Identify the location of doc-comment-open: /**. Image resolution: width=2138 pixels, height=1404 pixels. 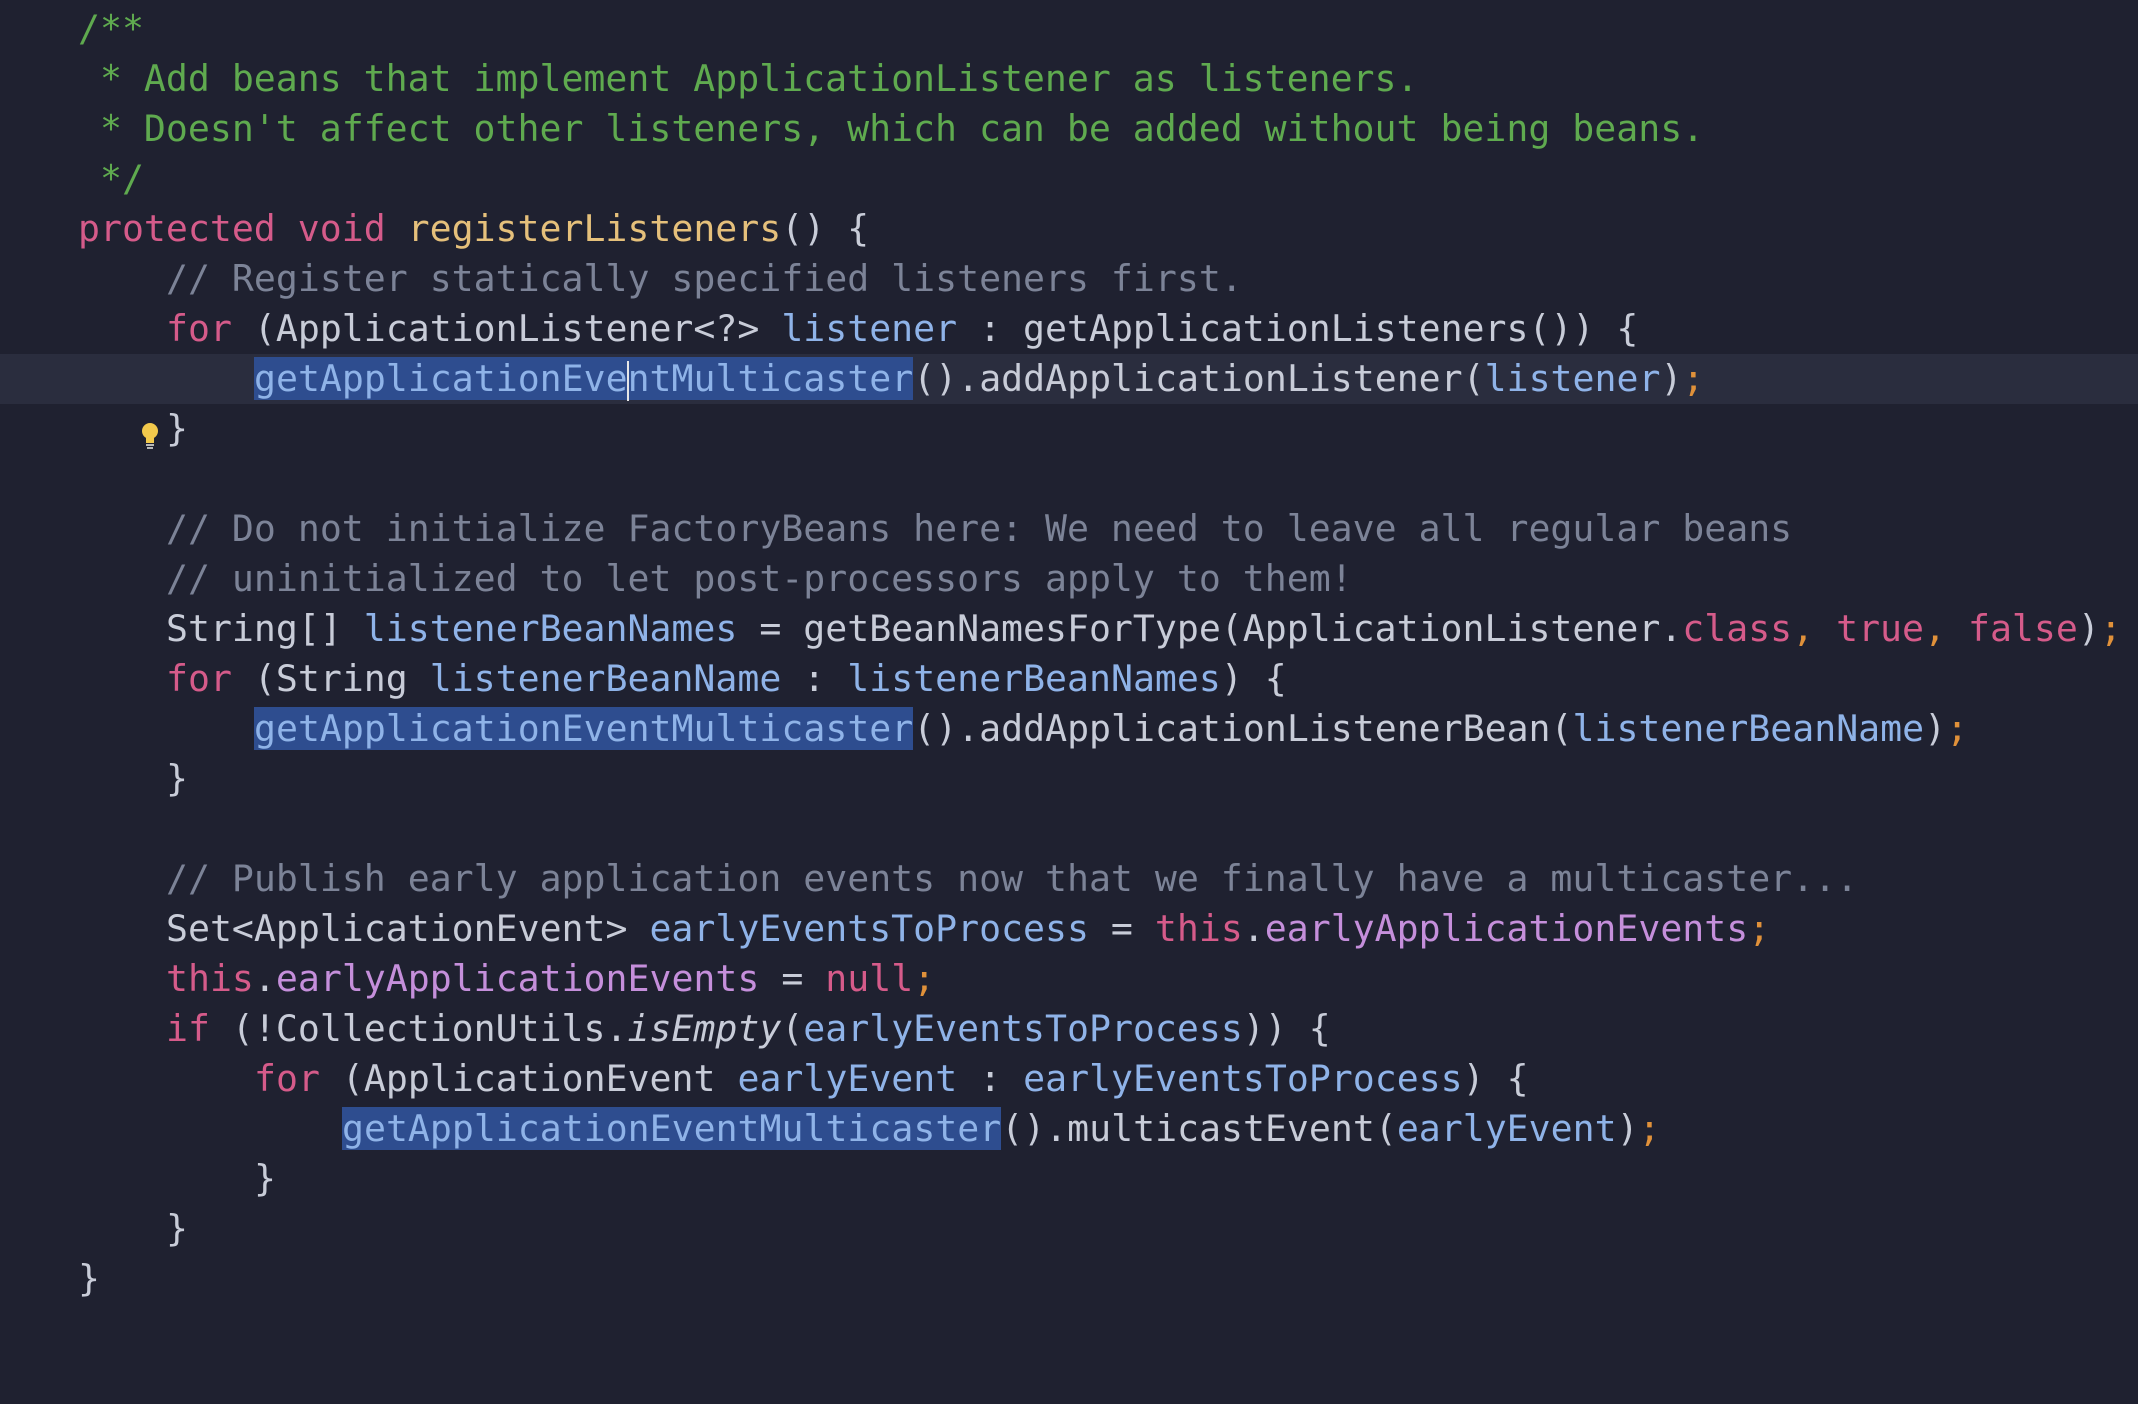
(111, 28).